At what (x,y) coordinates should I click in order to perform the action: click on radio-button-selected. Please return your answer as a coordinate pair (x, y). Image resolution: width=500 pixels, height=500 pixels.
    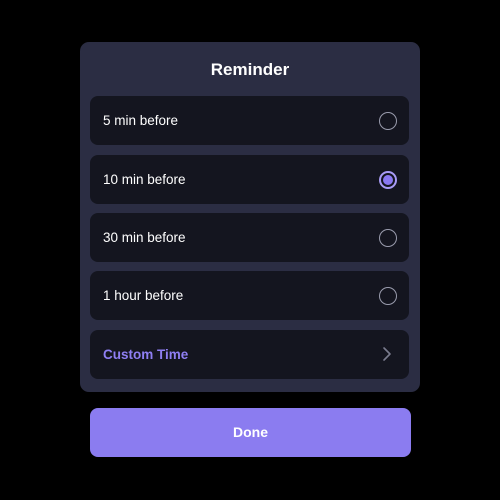
    Looking at the image, I should click on (388, 180).